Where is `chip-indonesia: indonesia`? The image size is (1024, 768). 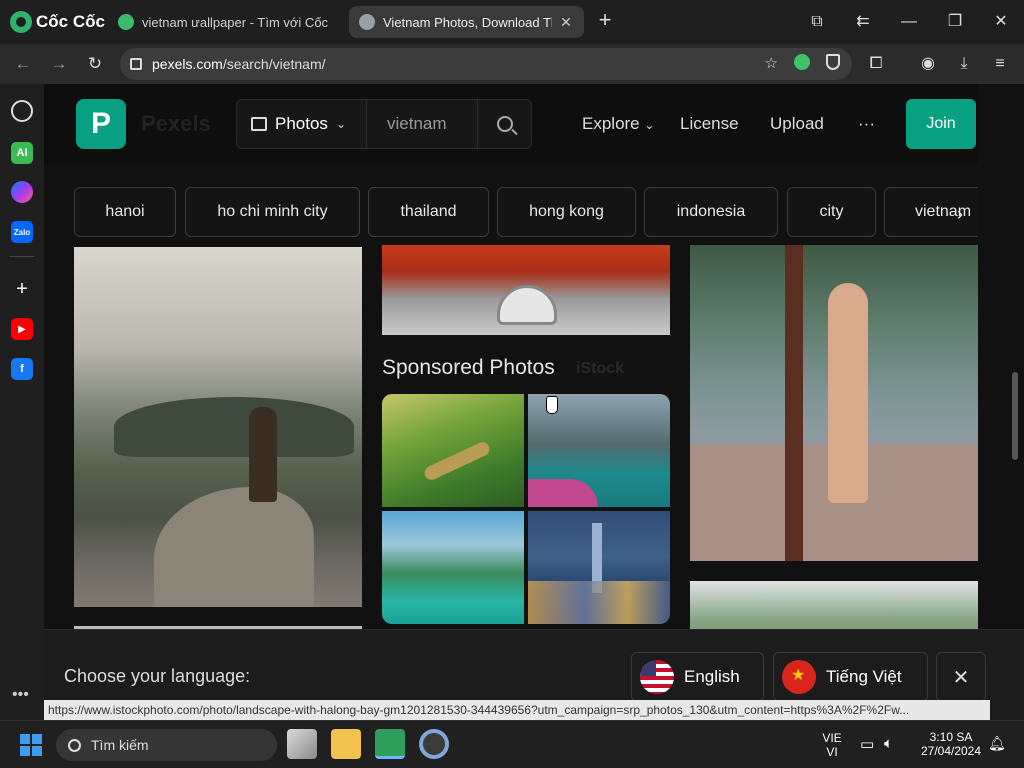 chip-indonesia: indonesia is located at coordinates (711, 212).